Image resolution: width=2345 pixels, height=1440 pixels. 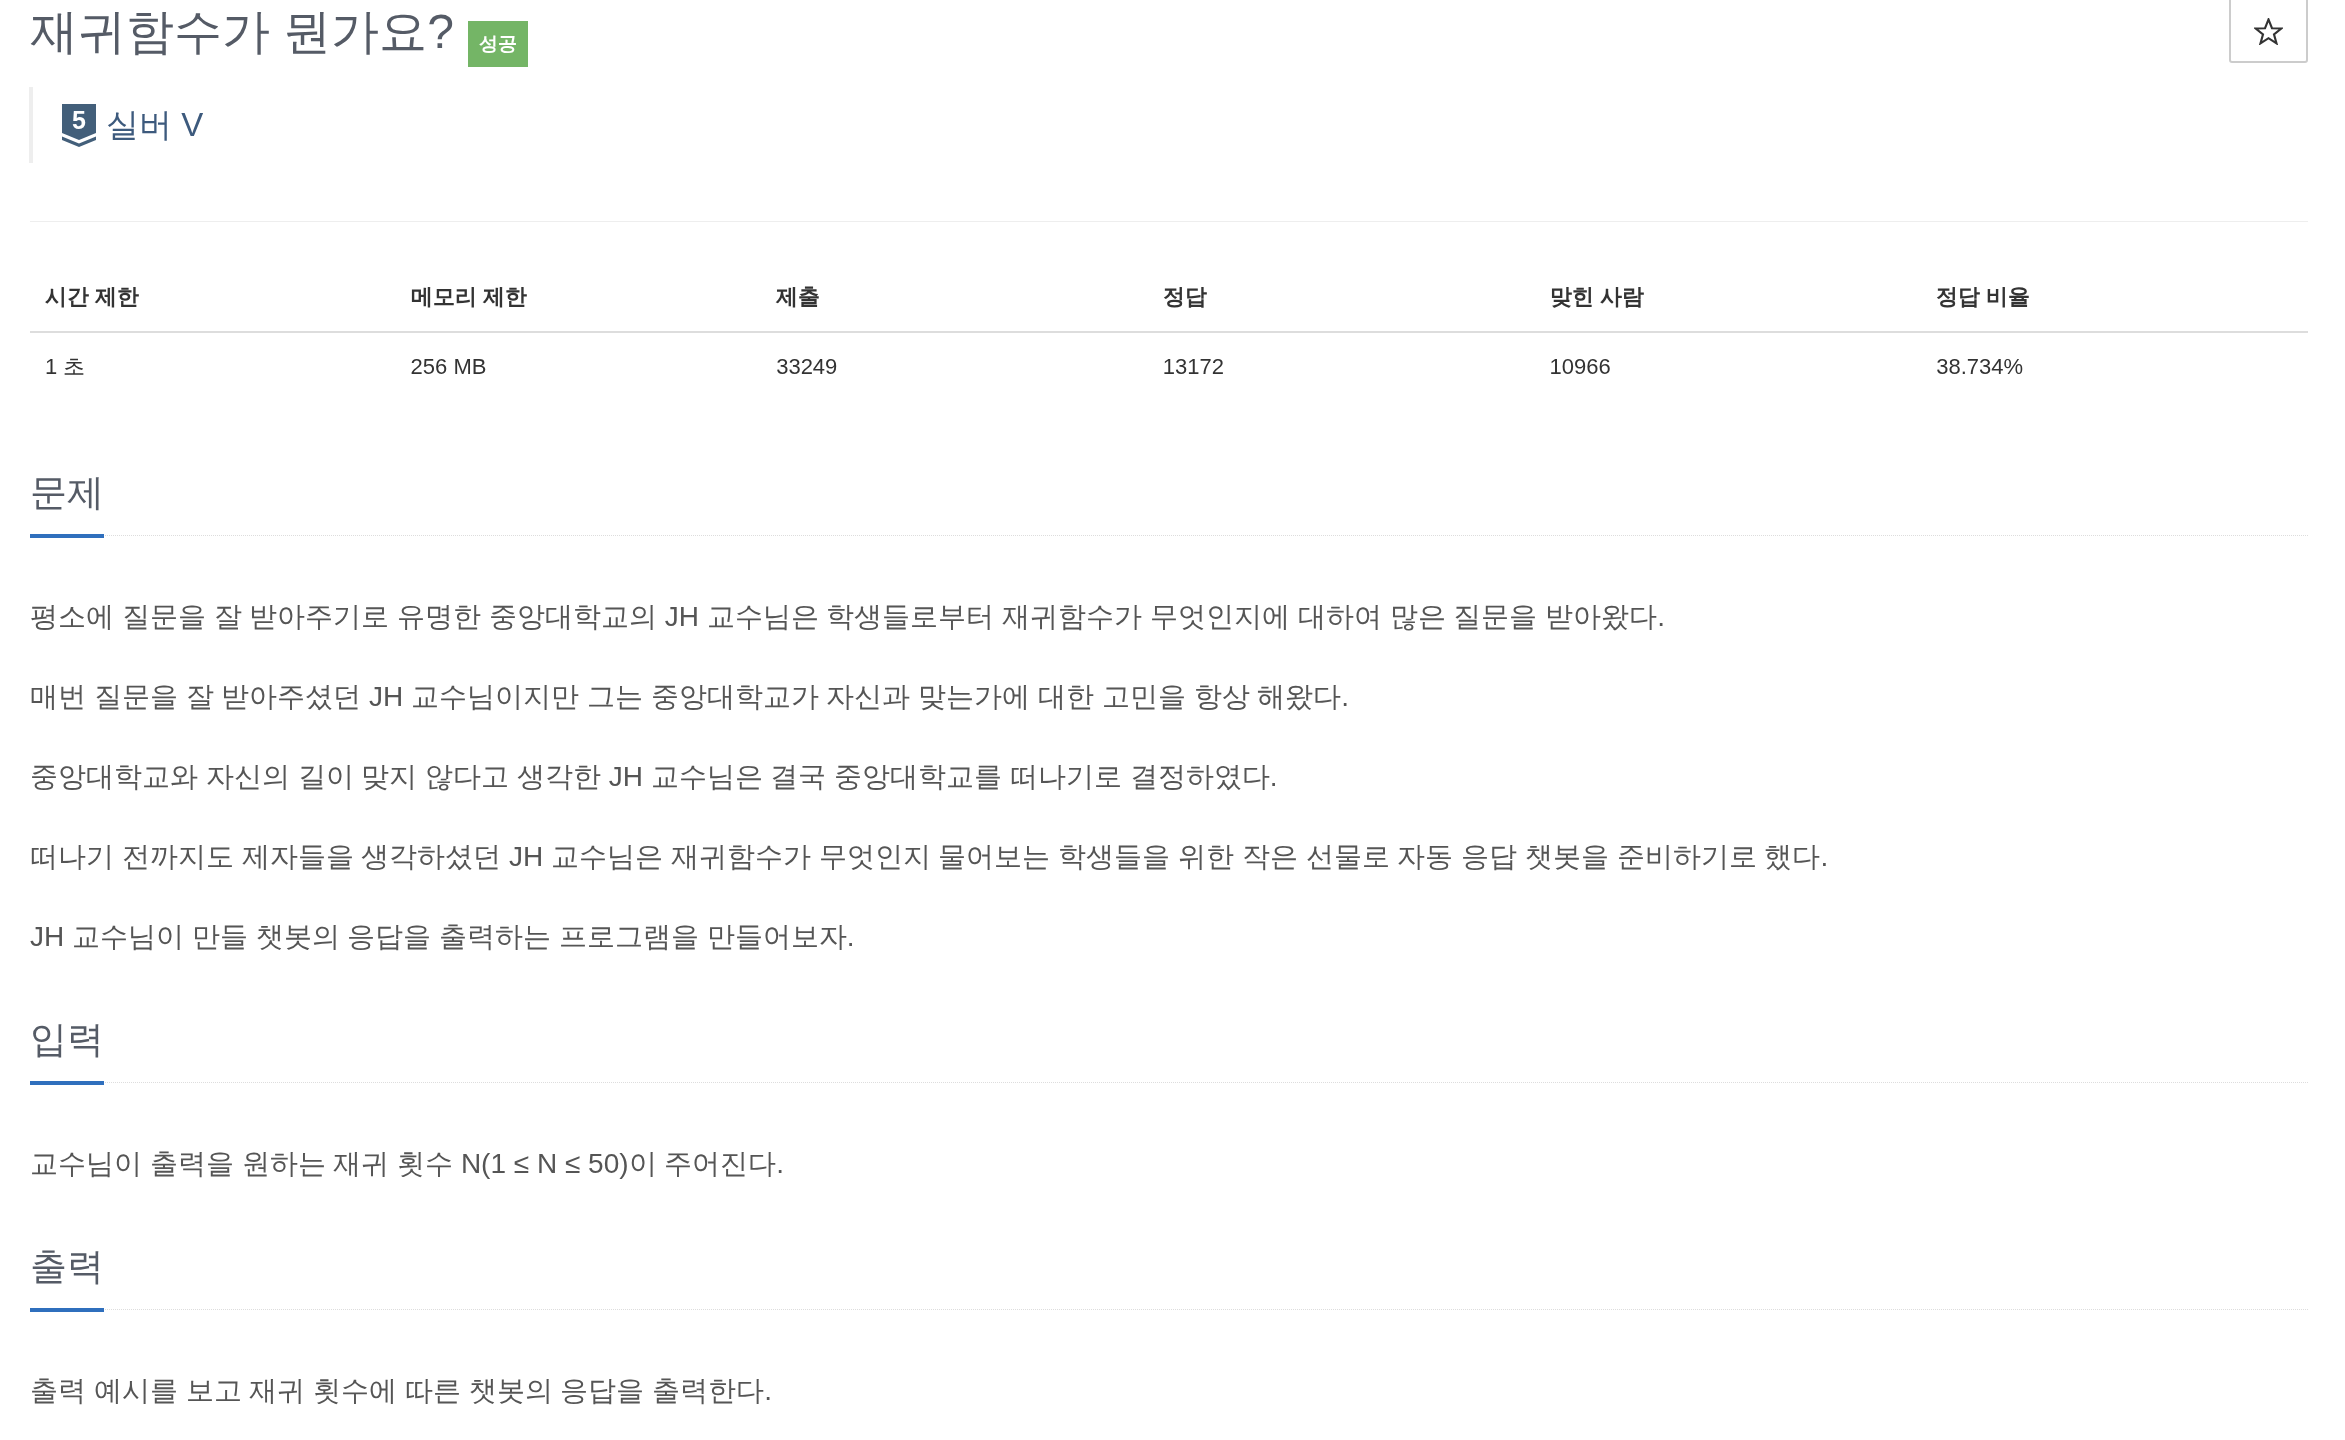 What do you see at coordinates (155, 125) in the screenshot?
I see `tier-name: 실버 V` at bounding box center [155, 125].